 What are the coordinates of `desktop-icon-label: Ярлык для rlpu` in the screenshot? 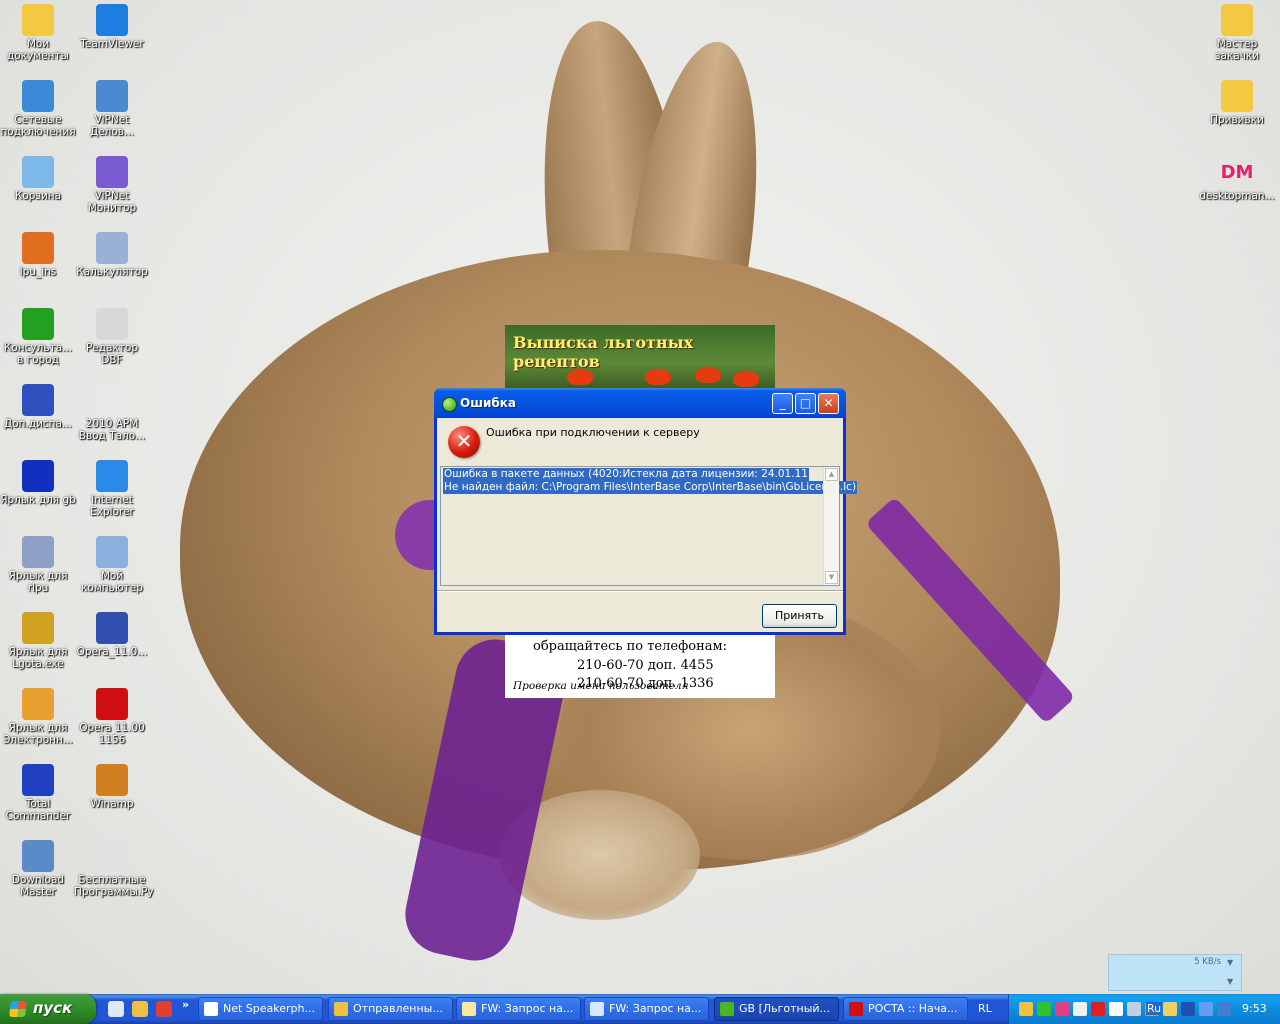 It's located at (38, 582).